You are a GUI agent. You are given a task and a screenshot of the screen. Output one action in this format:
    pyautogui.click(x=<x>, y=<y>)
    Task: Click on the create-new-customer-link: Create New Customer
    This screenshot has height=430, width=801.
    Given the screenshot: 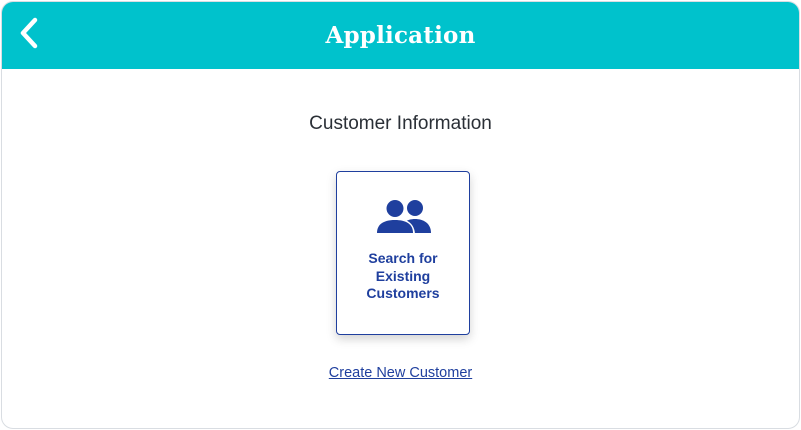 What is the action you would take?
    pyautogui.click(x=400, y=373)
    